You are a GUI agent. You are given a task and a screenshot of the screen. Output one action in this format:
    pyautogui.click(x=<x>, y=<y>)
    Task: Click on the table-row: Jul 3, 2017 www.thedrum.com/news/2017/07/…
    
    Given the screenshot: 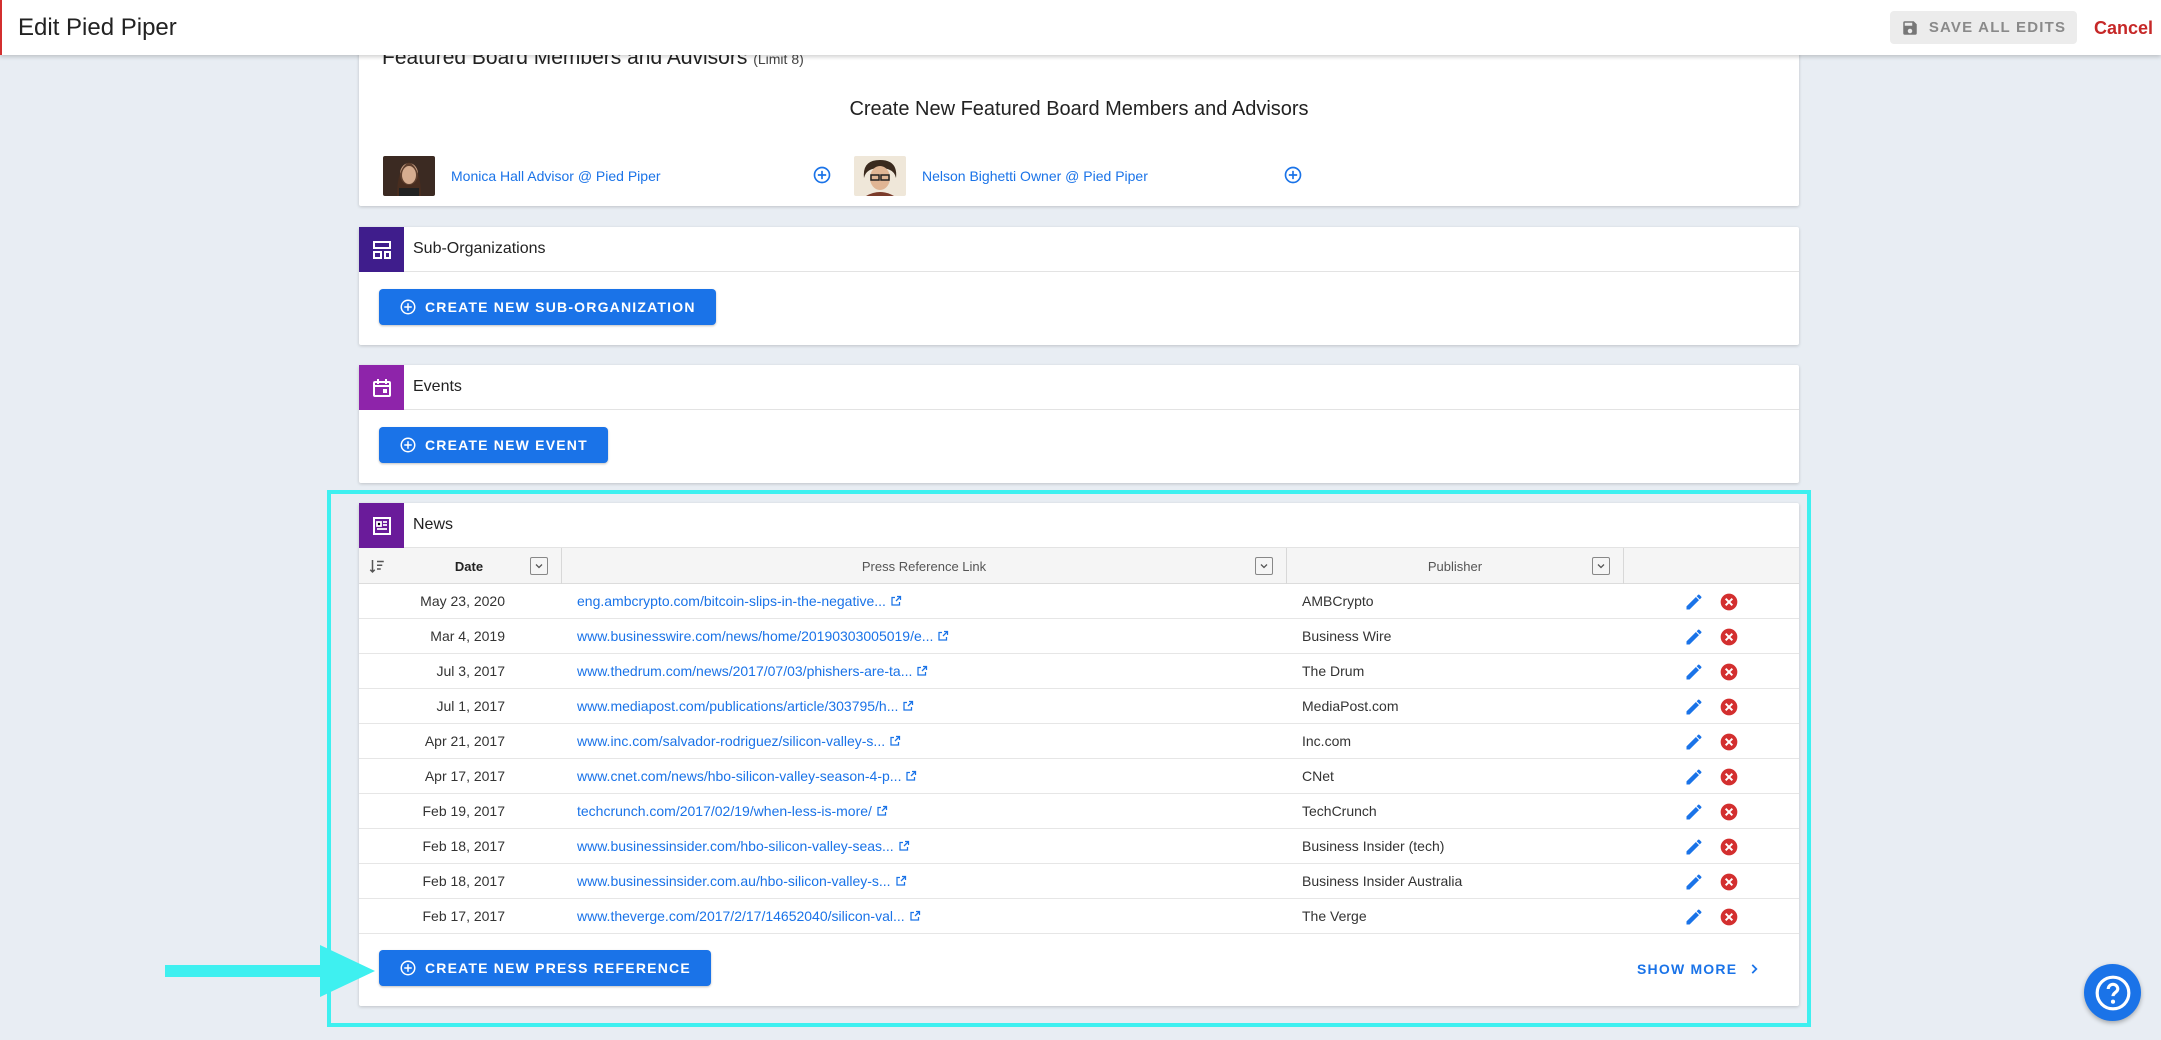 What is the action you would take?
    pyautogui.click(x=1079, y=671)
    